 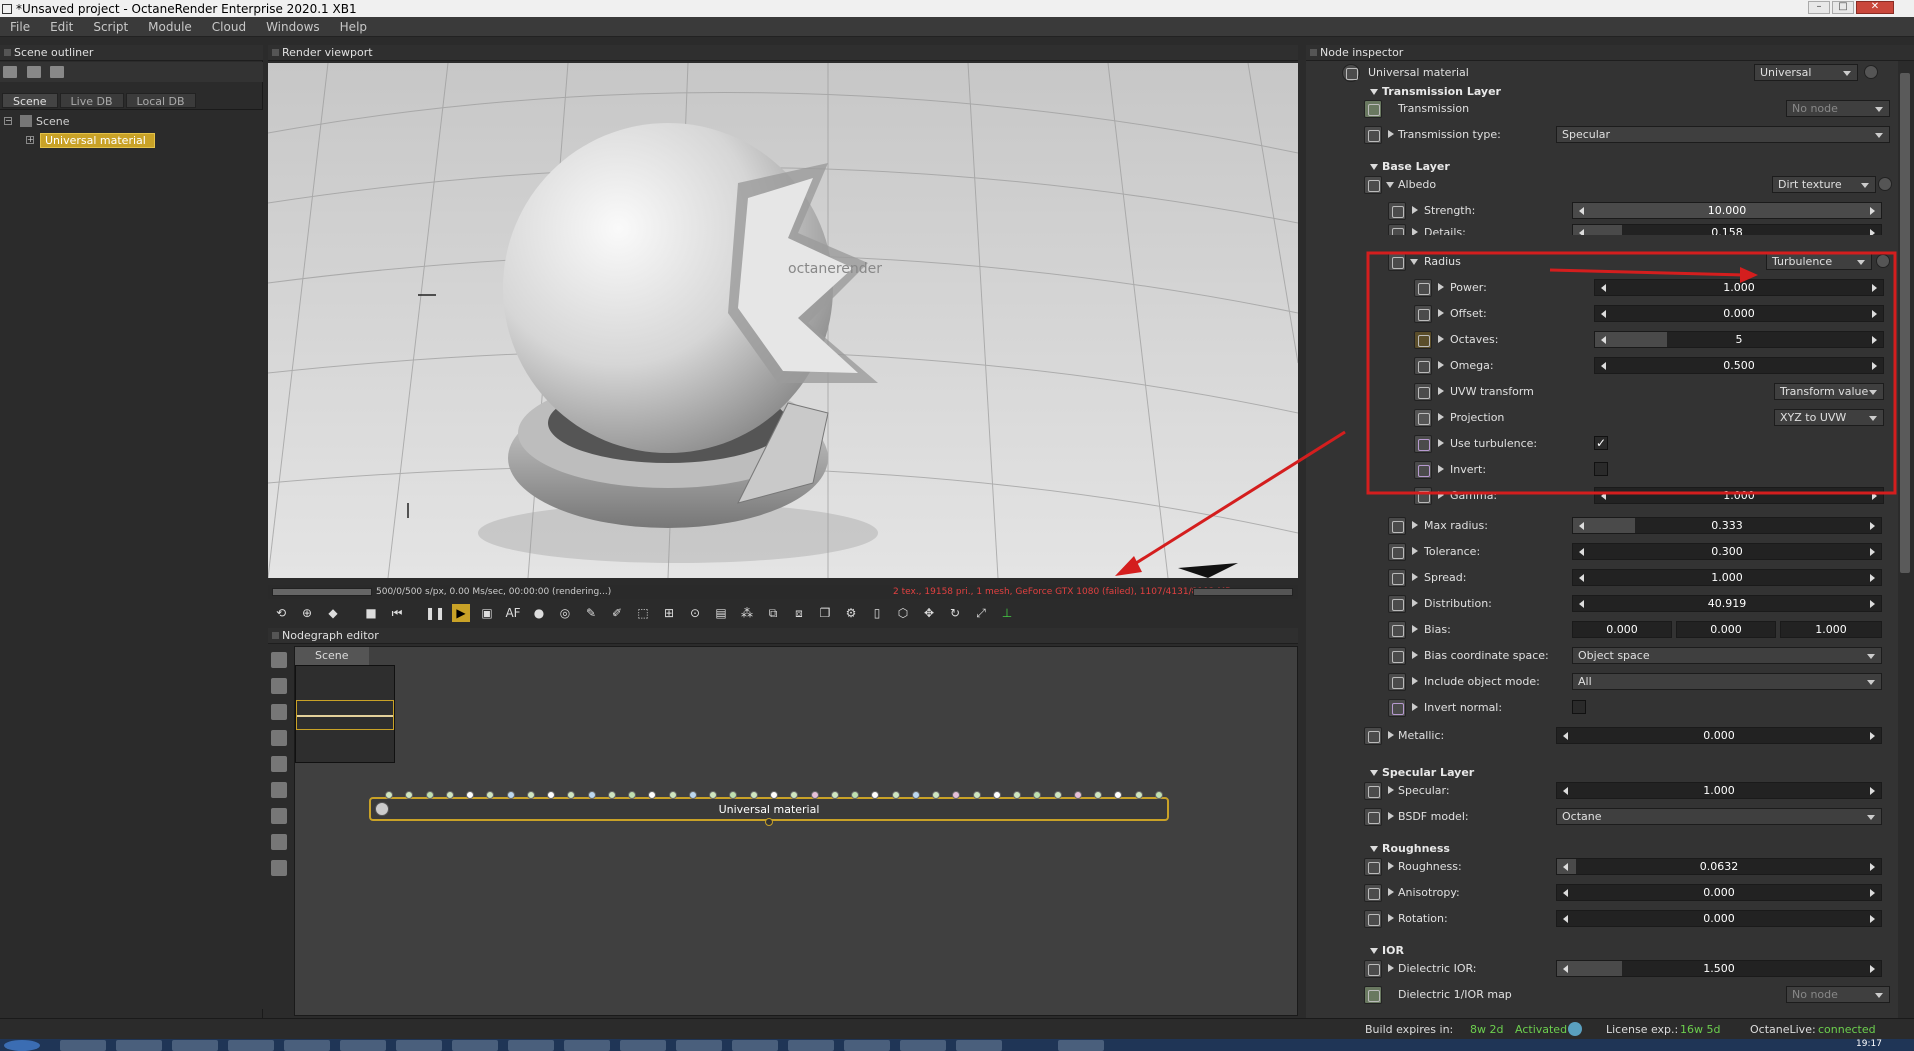 I want to click on zoom-icon: ⊙, so click(x=695, y=613).